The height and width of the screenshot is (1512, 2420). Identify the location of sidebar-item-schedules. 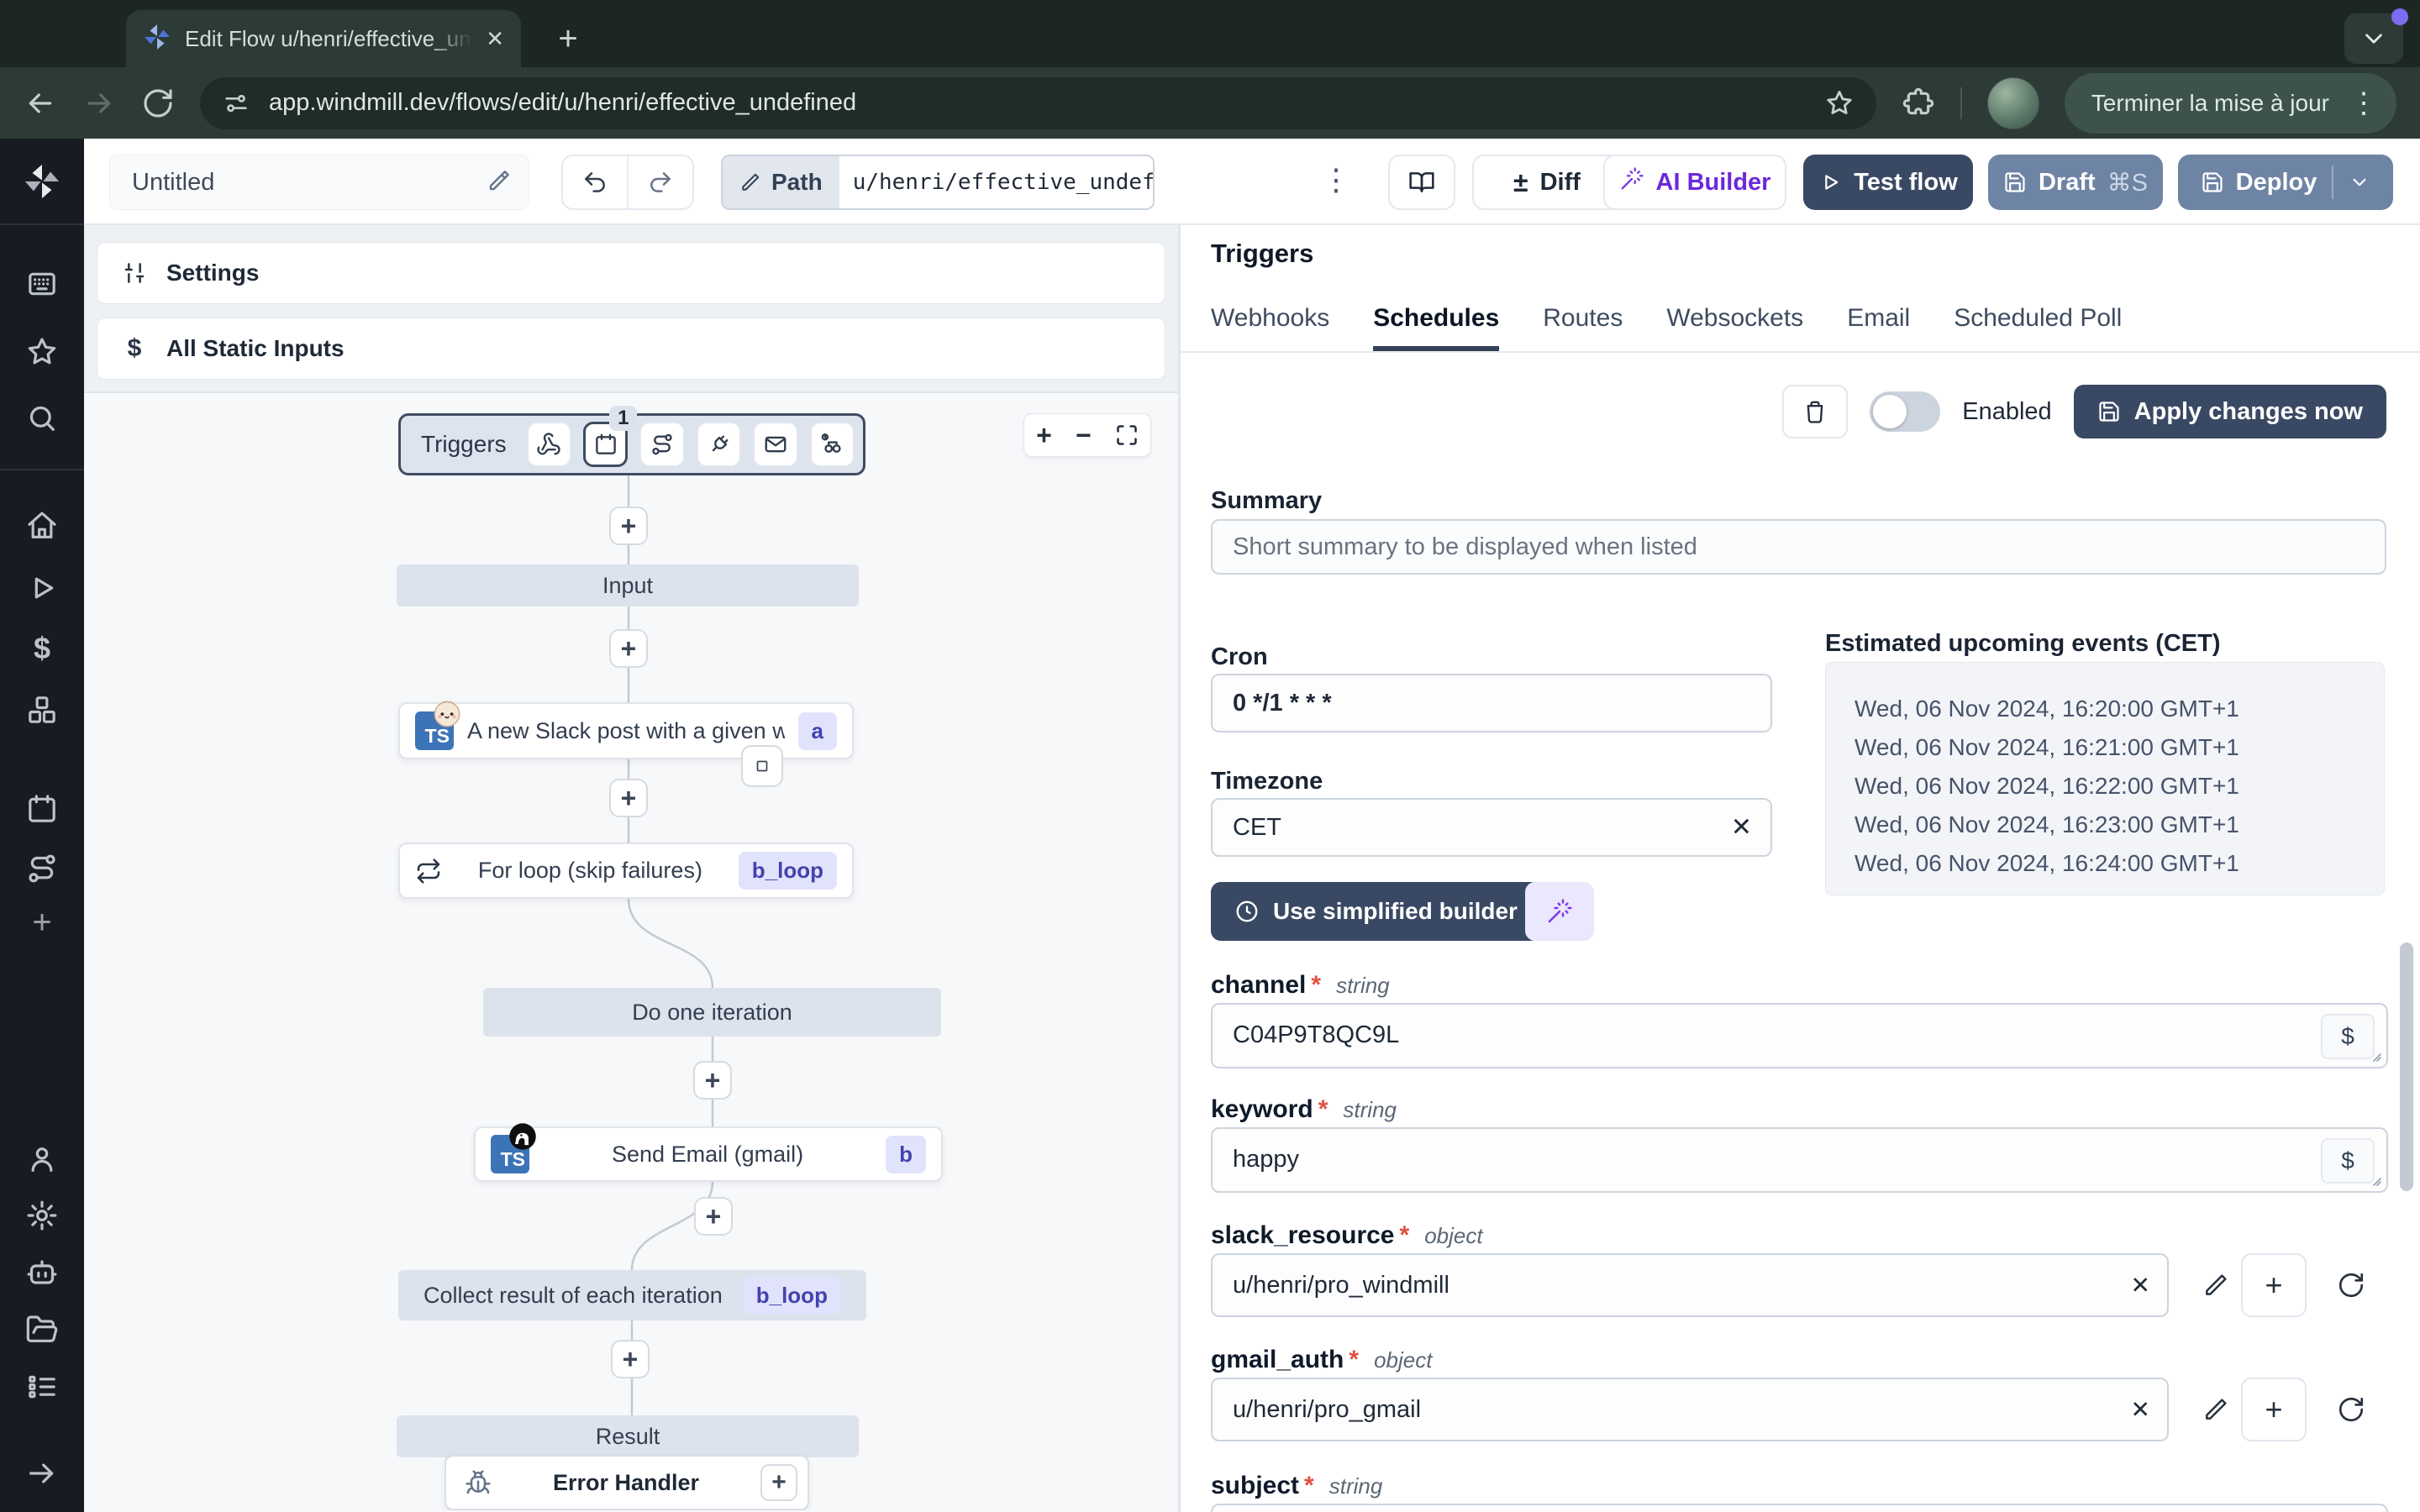
(42, 809).